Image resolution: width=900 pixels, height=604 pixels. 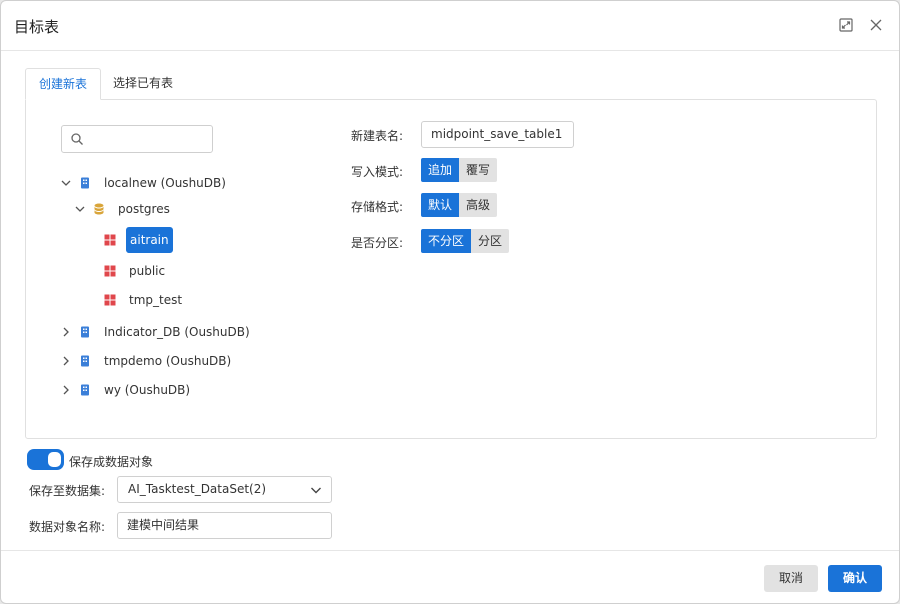 I want to click on search-input, so click(x=148, y=139).